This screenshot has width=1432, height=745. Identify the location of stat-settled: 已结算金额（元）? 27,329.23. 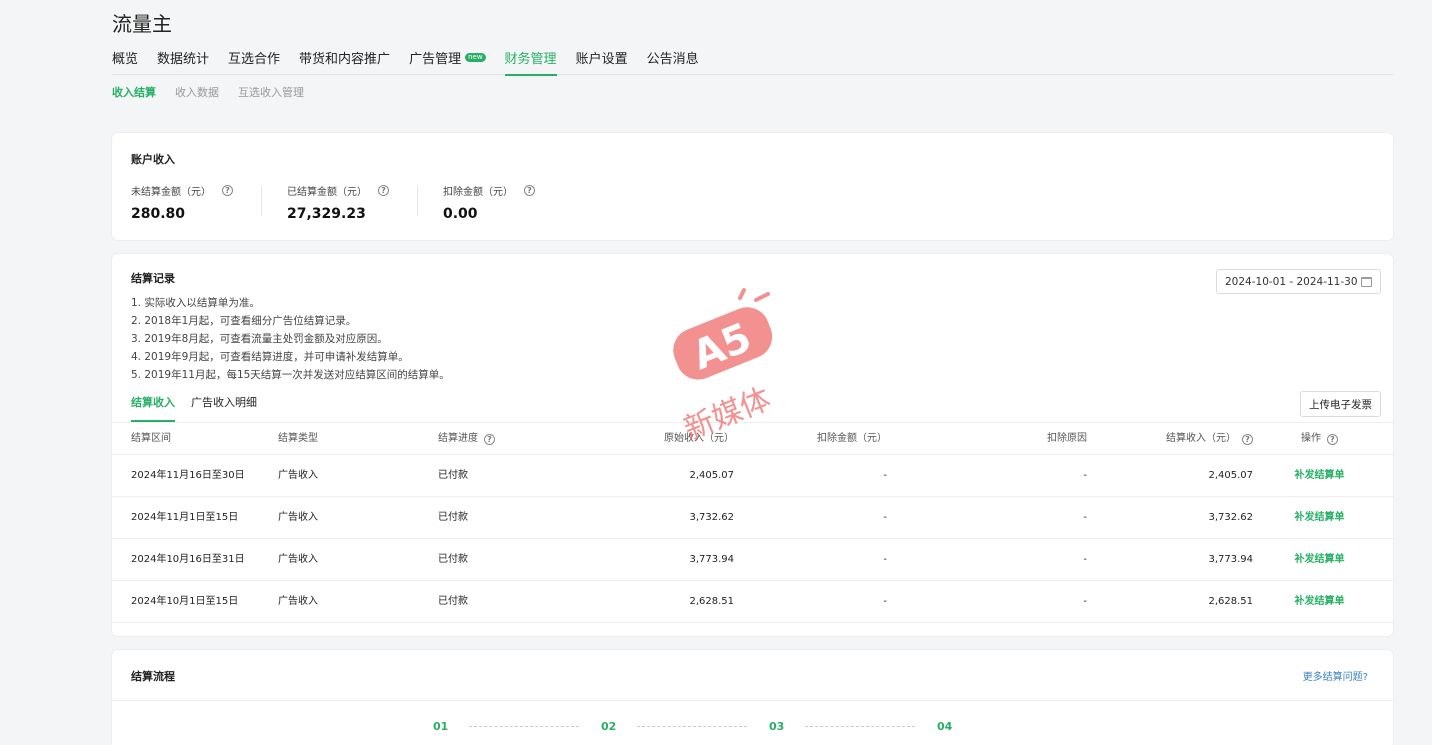
(338, 202).